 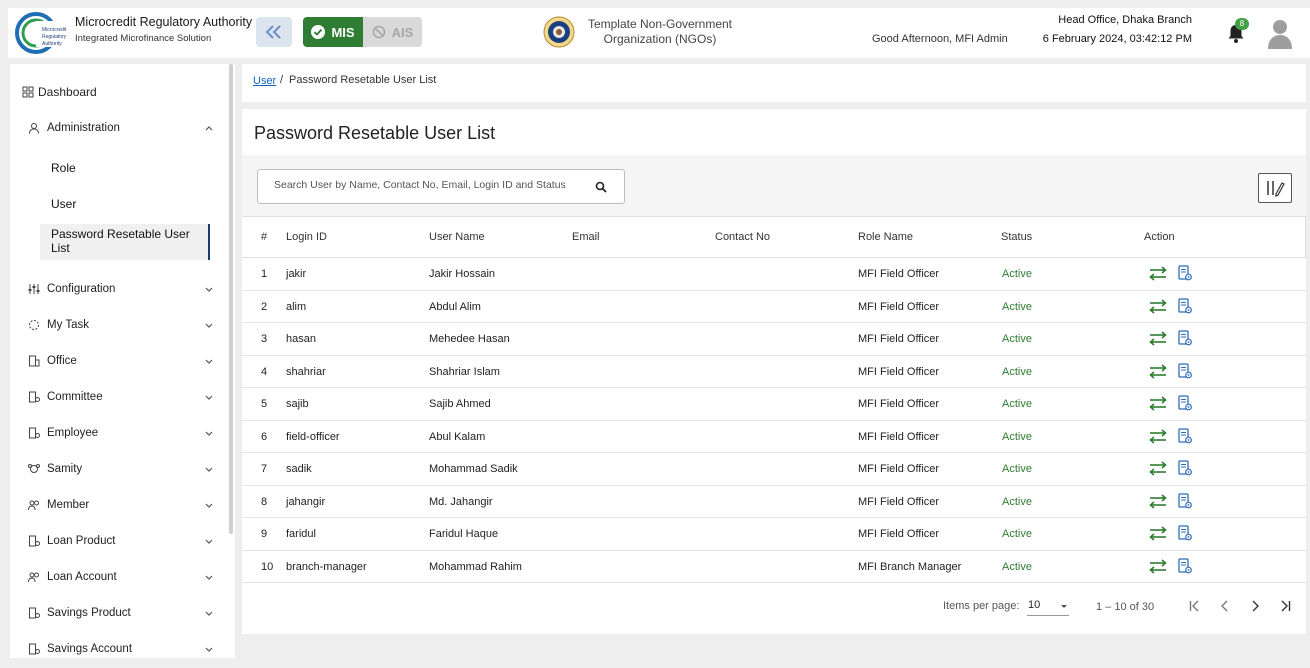 I want to click on column-toggle-button, so click(x=1275, y=188).